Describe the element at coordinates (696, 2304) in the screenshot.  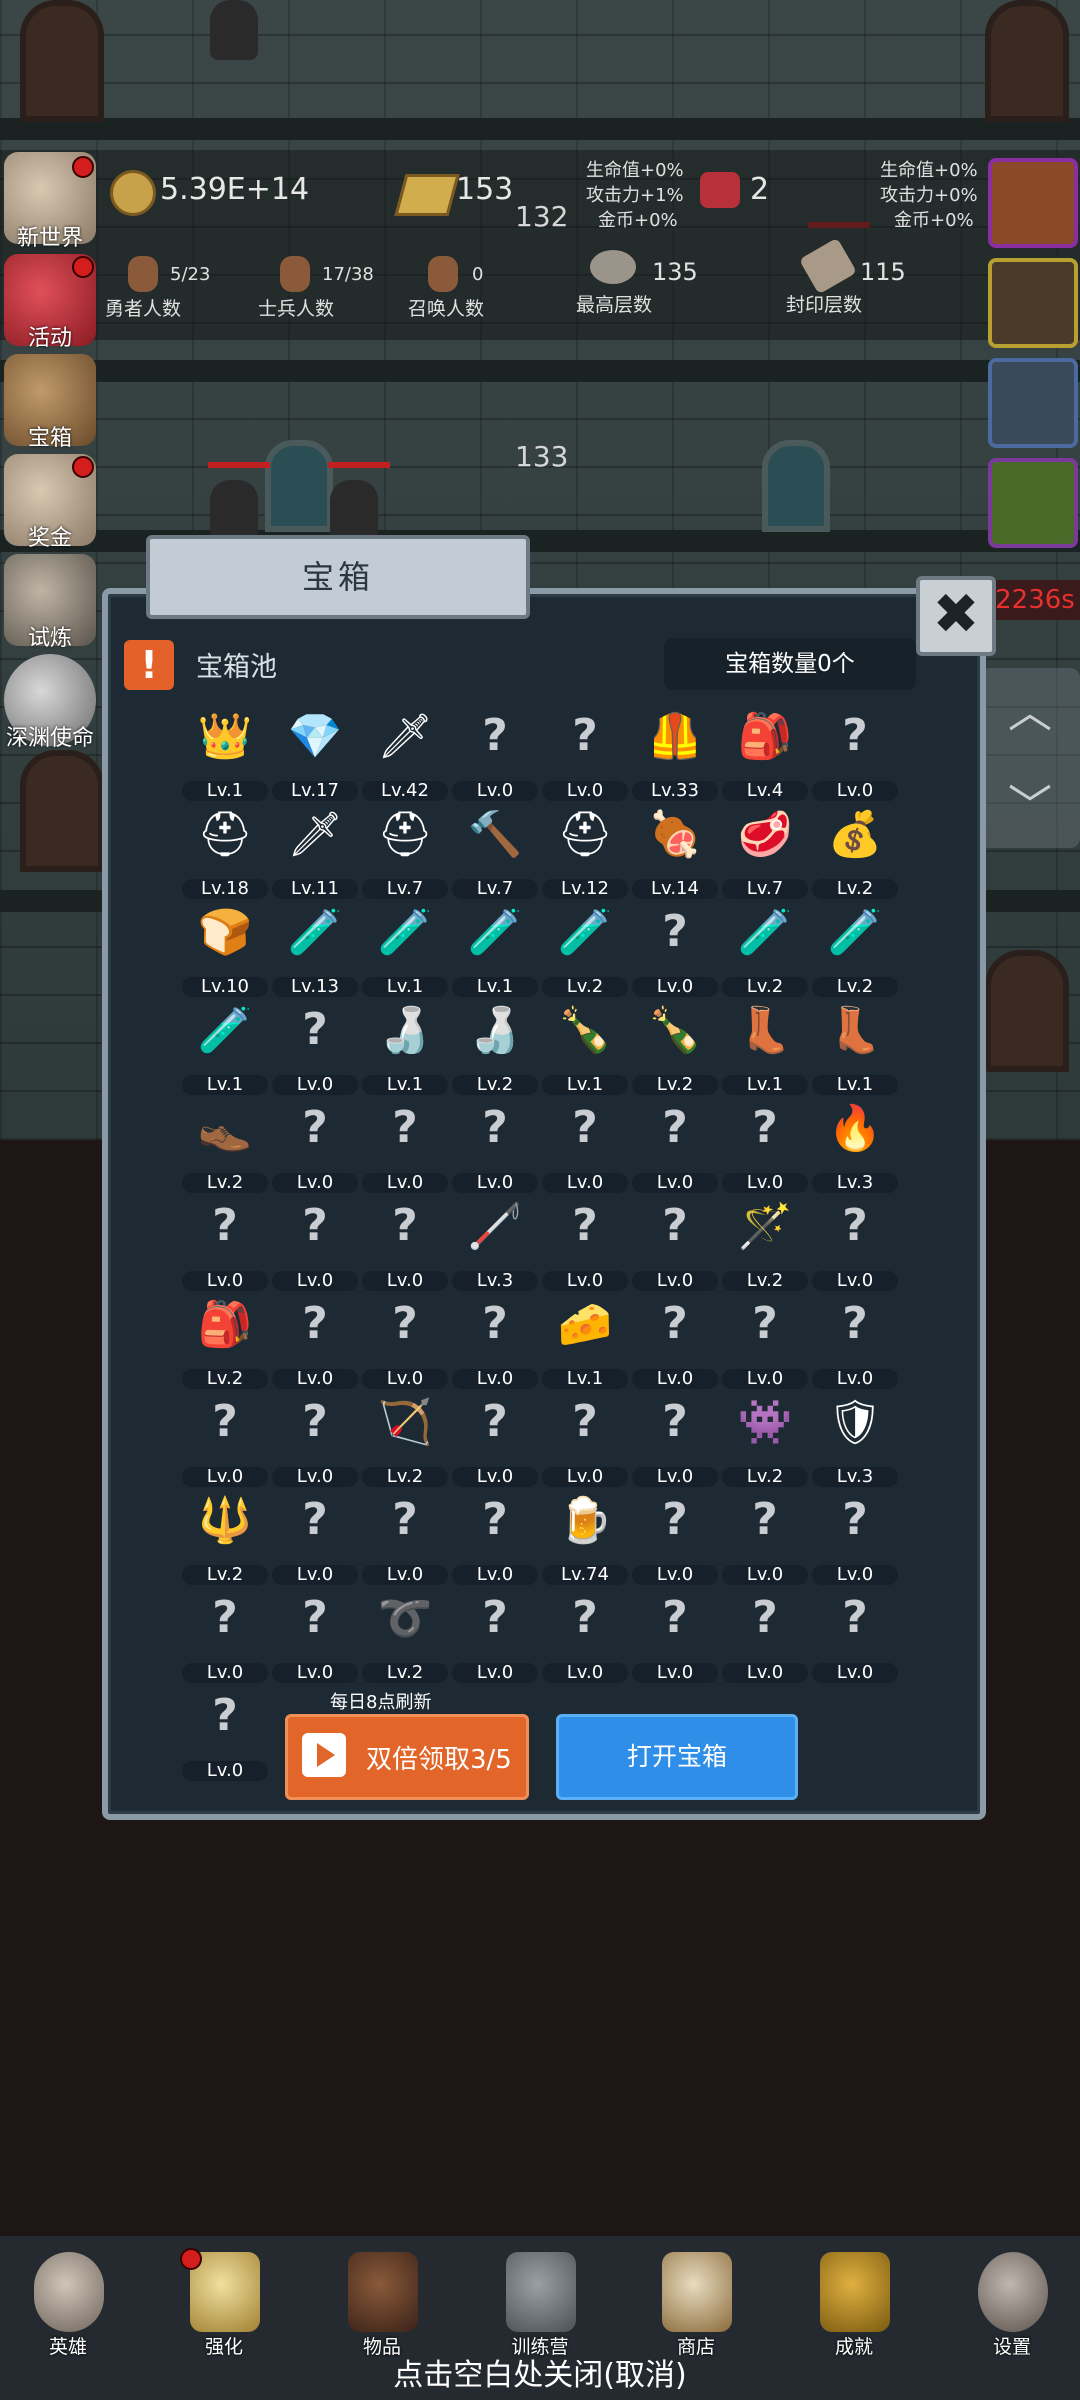
I see `nav-shop: 商店` at that location.